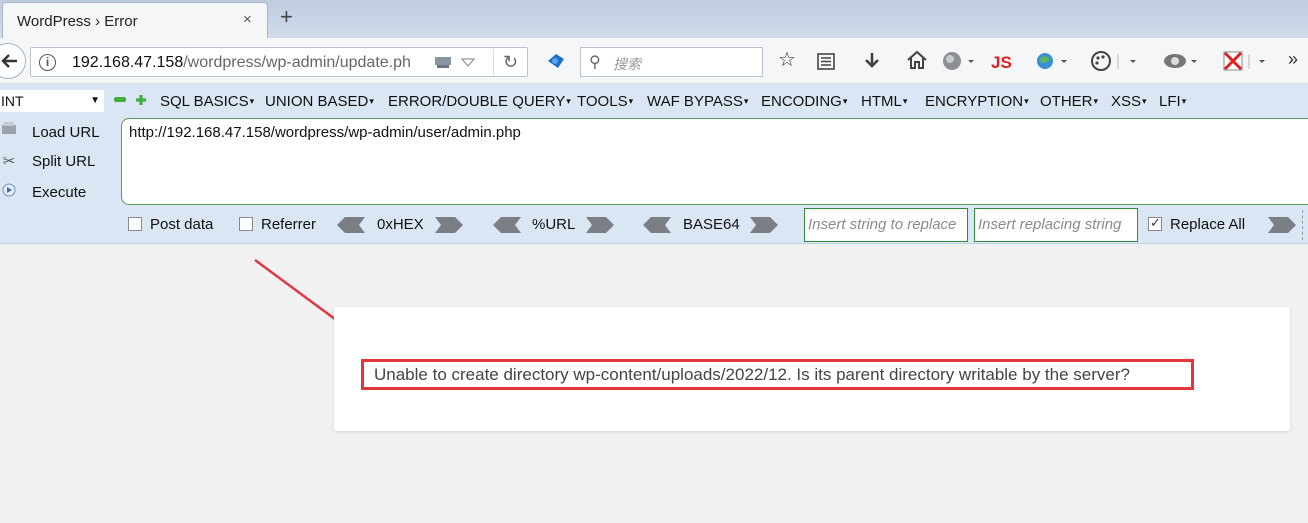 This screenshot has width=1308, height=523. Describe the element at coordinates (507, 225) in the screenshot. I see `url-decode-arrow-icon` at that location.